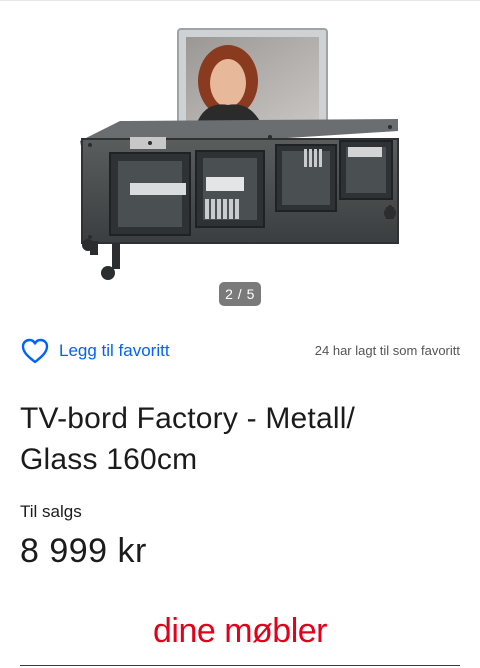 This screenshot has width=480, height=668. What do you see at coordinates (240, 665) in the screenshot?
I see `bottom-divider` at bounding box center [240, 665].